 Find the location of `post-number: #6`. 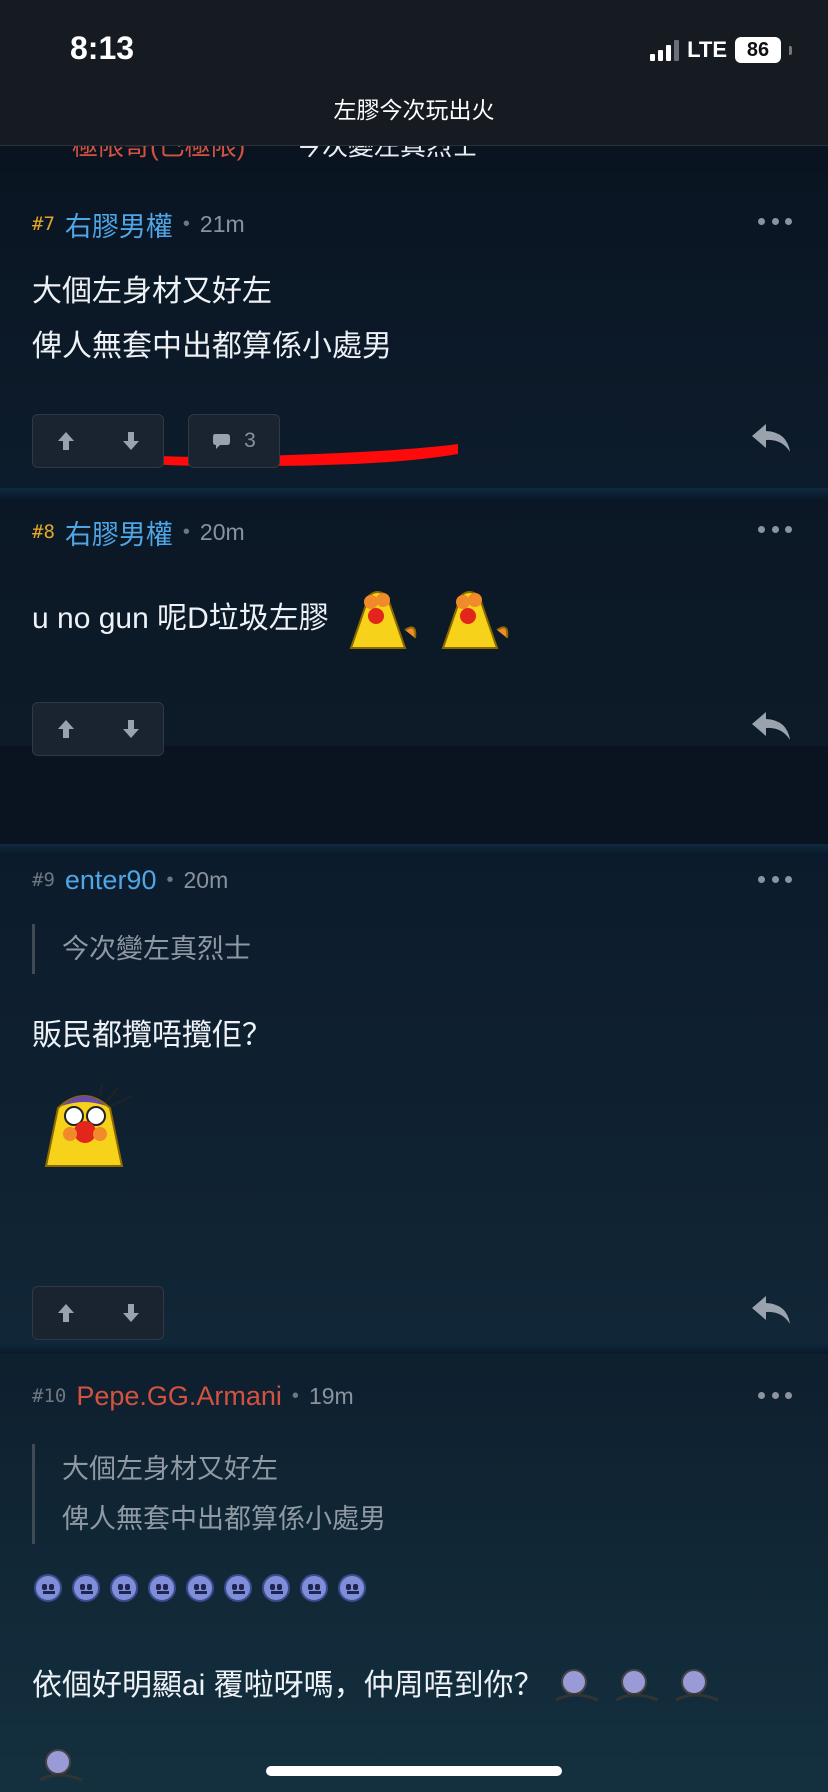

post-number: #6 is located at coordinates (43, 147).